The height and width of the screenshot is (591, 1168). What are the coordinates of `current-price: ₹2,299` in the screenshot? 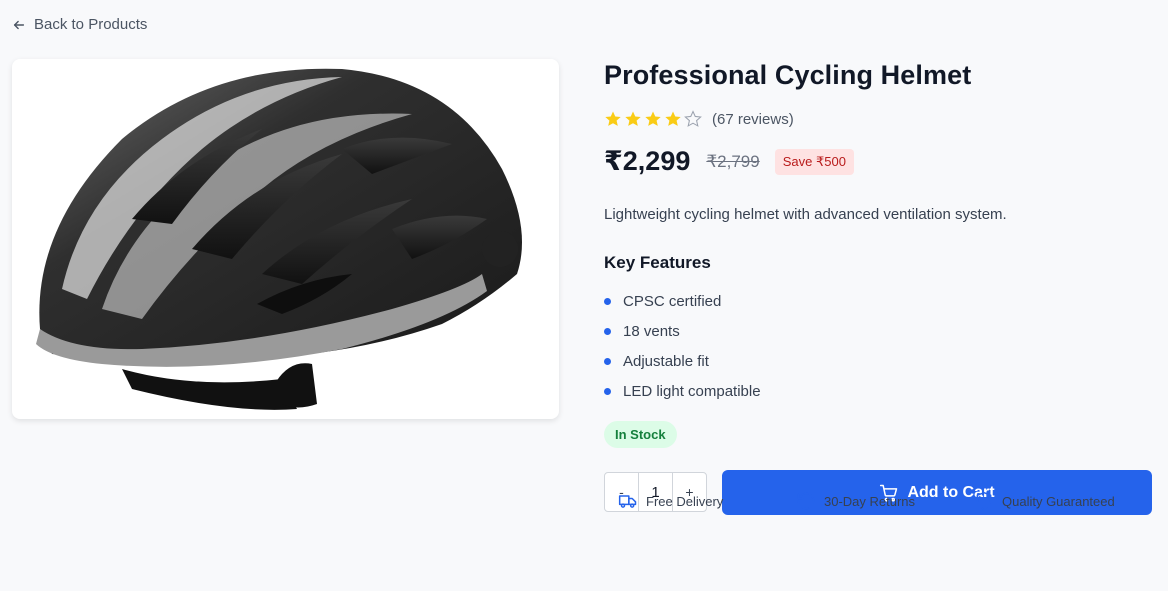 It's located at (647, 161).